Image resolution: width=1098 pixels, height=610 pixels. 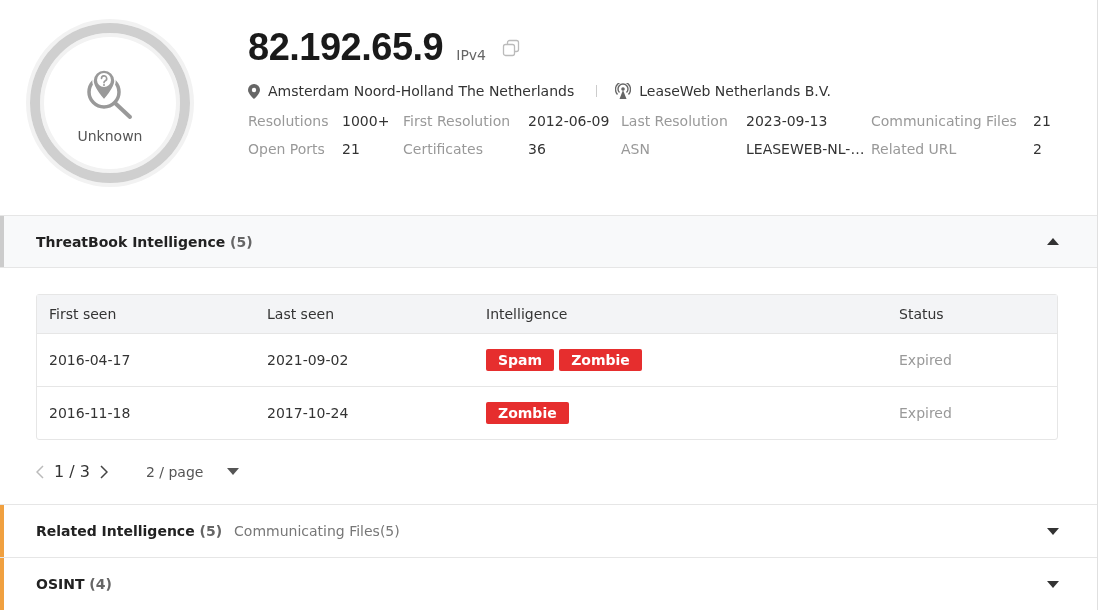 What do you see at coordinates (317, 531) in the screenshot?
I see `section-subtitle: Communicating Files(5)` at bounding box center [317, 531].